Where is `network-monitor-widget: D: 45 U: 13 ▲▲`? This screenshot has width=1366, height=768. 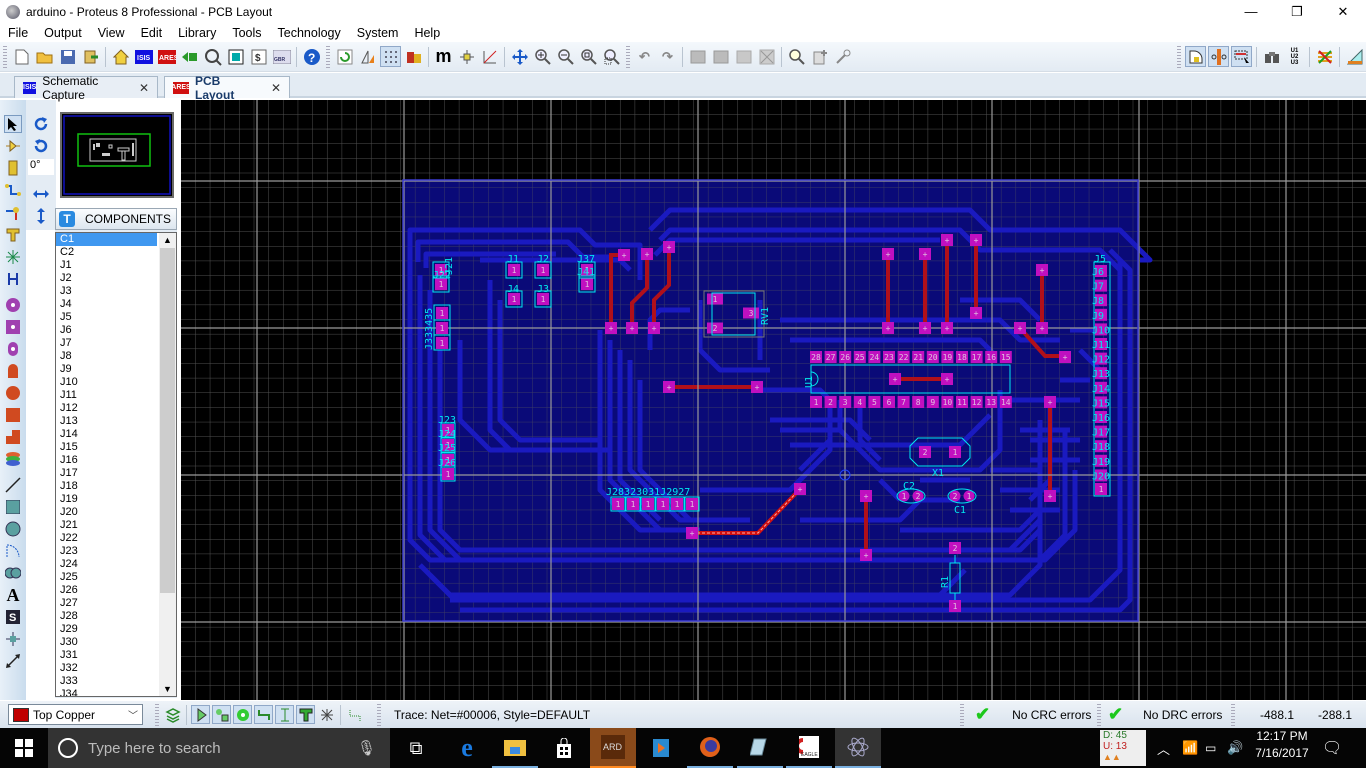 network-monitor-widget: D: 45 U: 13 ▲▲ is located at coordinates (1123, 748).